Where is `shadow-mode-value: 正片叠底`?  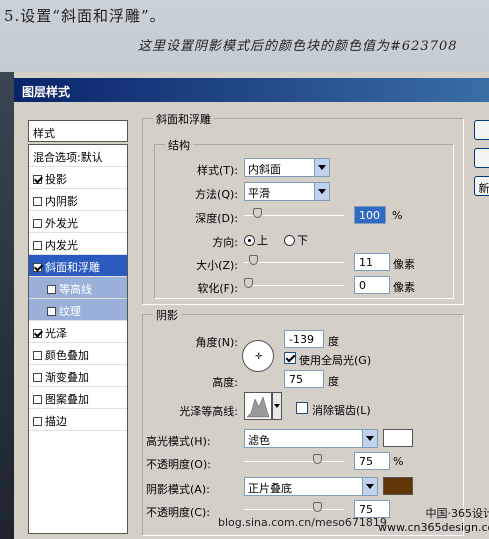
shadow-mode-value: 正片叠底 is located at coordinates (270, 488).